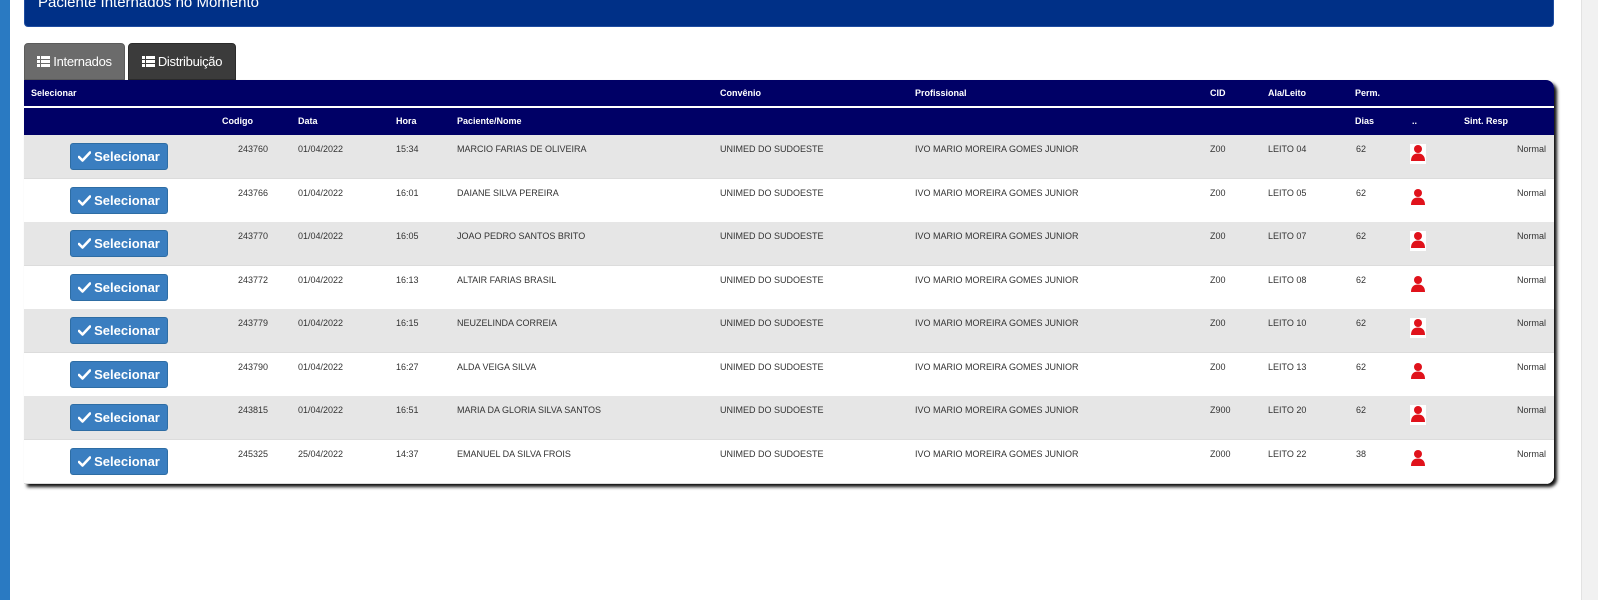  What do you see at coordinates (407, 279) in the screenshot?
I see `cell-hora: 16:13` at bounding box center [407, 279].